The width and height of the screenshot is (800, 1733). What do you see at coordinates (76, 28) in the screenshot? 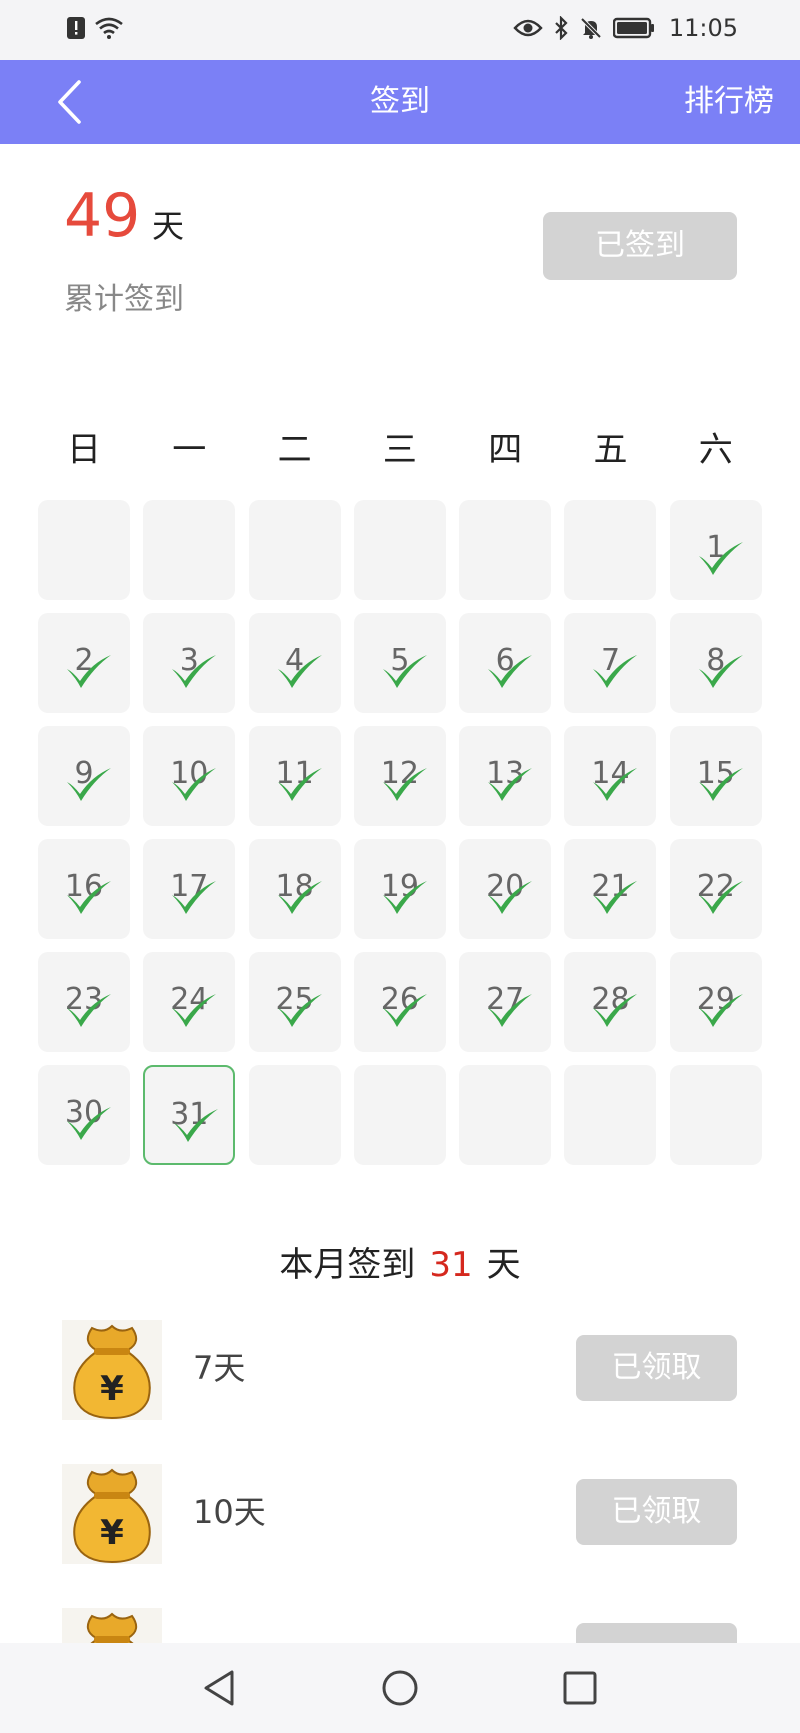
I see `alert-icon` at bounding box center [76, 28].